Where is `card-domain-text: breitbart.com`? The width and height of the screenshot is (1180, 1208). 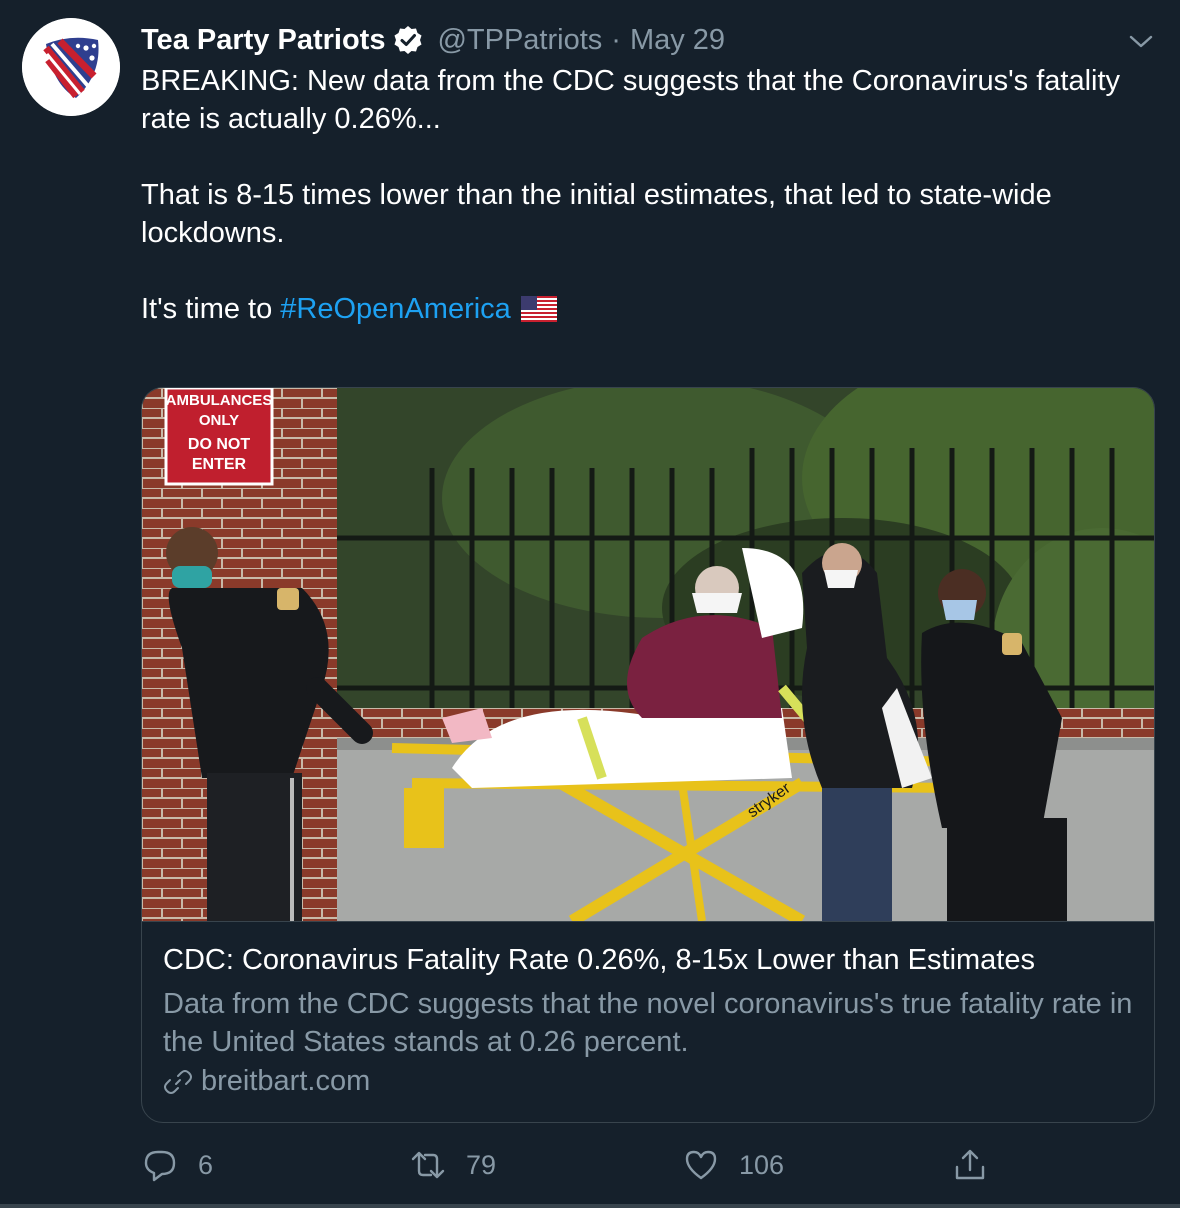
card-domain-text: breitbart.com is located at coordinates (286, 1081).